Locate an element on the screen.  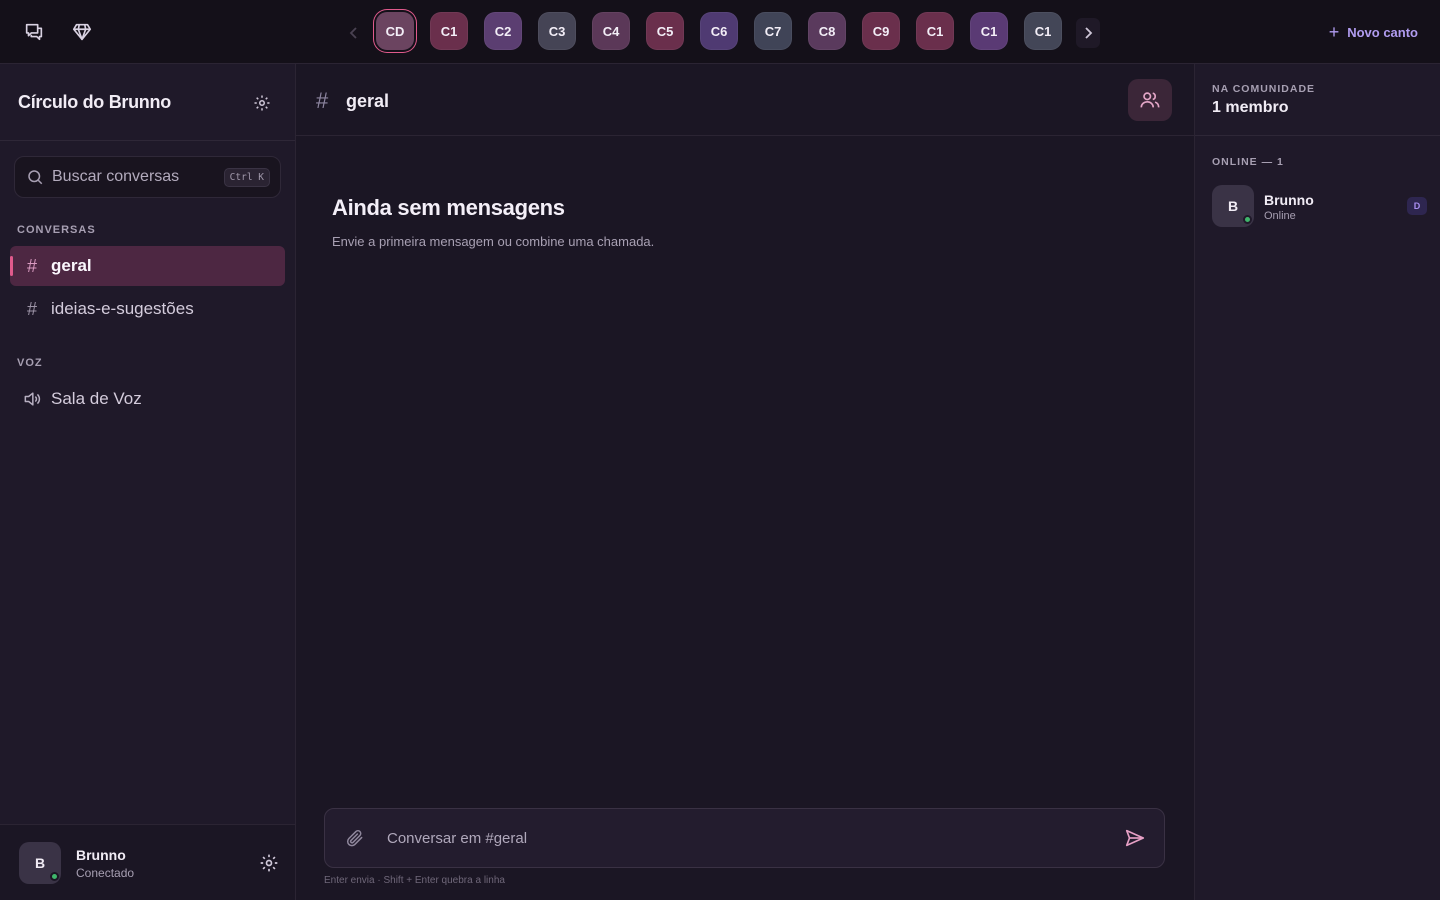
server-name: Círculo do Brunno is located at coordinates (94, 102).